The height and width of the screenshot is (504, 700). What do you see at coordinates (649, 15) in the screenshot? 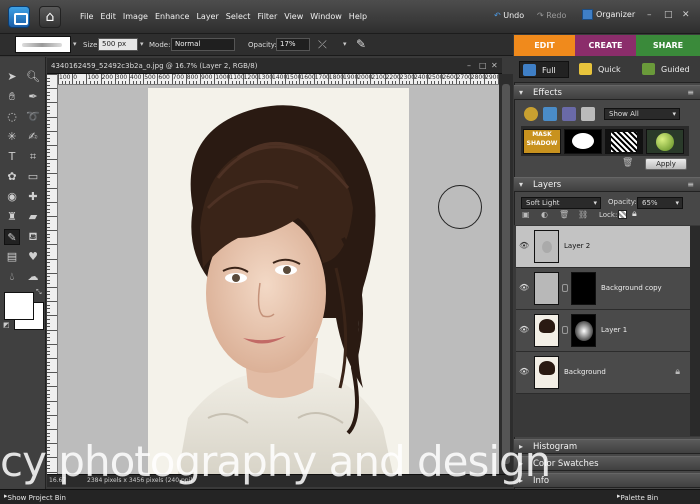
I see `minimize-button: –` at bounding box center [649, 15].